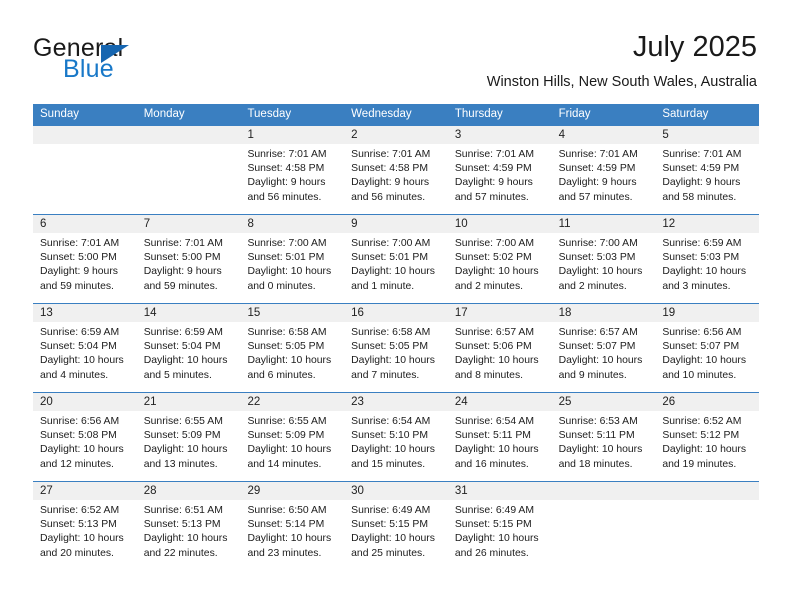 The image size is (792, 612). Describe the element at coordinates (391, 332) in the screenshot. I see `sunrise-text: Sunrise: 6:58 AM` at that location.